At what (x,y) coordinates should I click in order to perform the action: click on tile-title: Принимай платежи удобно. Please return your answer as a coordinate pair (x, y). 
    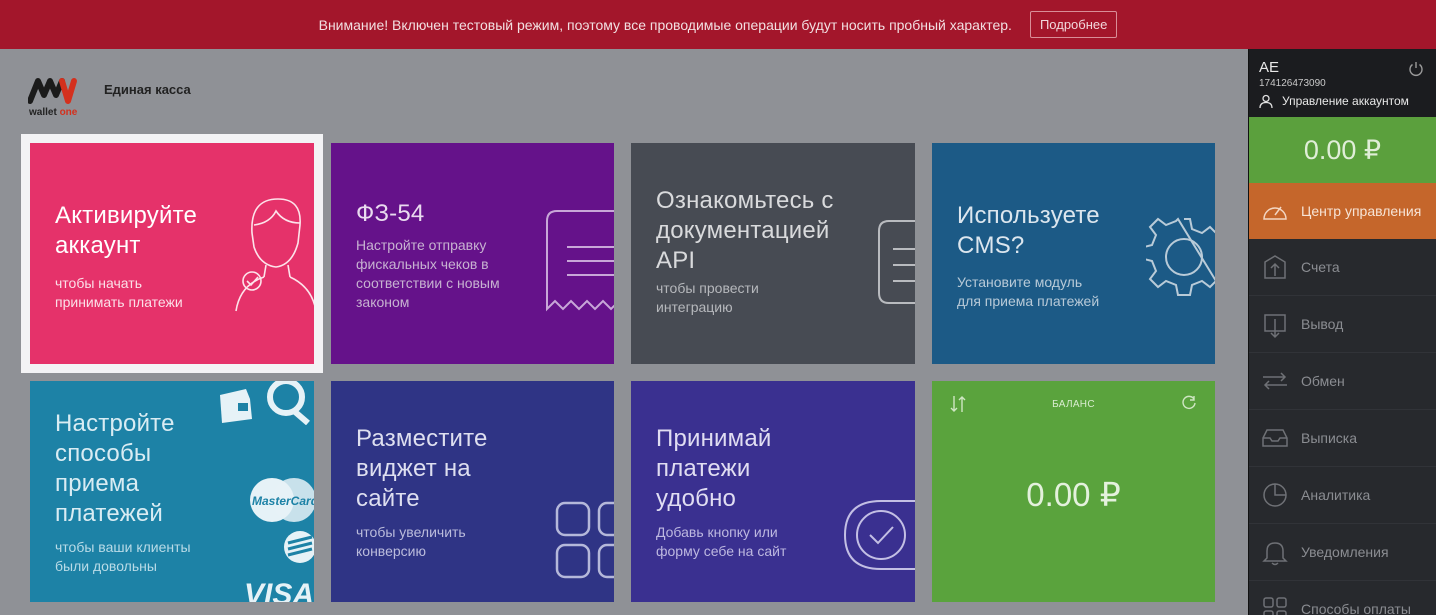
    Looking at the image, I should click on (714, 468).